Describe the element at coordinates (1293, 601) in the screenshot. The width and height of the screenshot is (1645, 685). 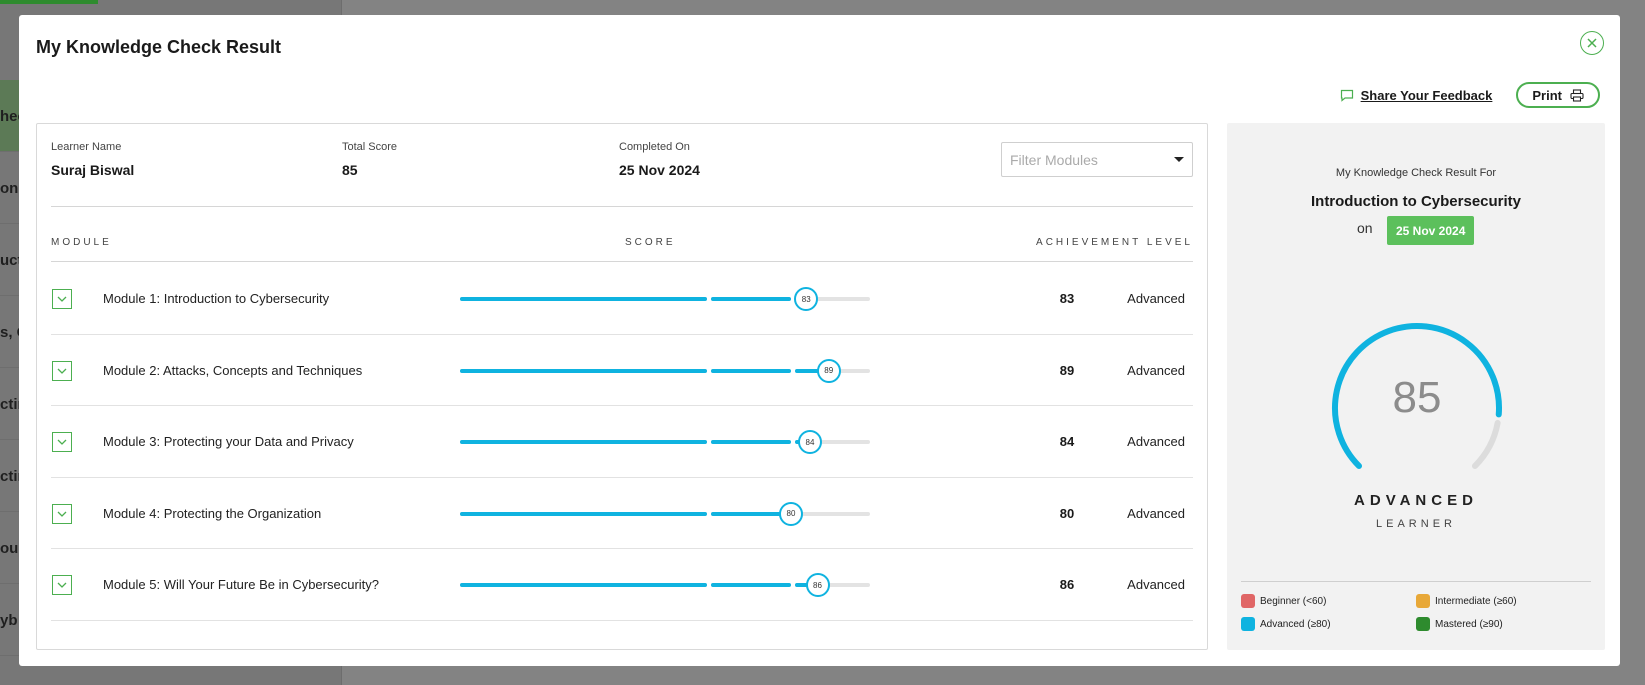
I see `legend-label: Beginner (<60)` at that location.